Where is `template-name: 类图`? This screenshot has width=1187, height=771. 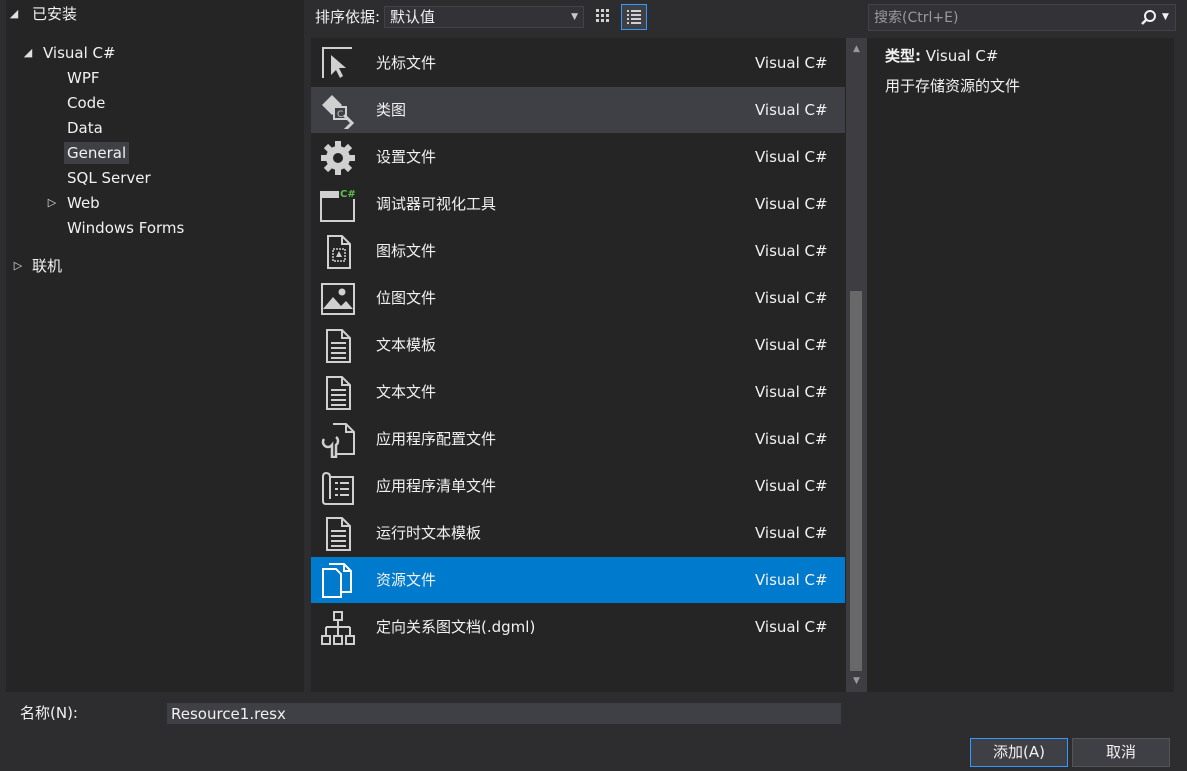
template-name: 类图 is located at coordinates (391, 110).